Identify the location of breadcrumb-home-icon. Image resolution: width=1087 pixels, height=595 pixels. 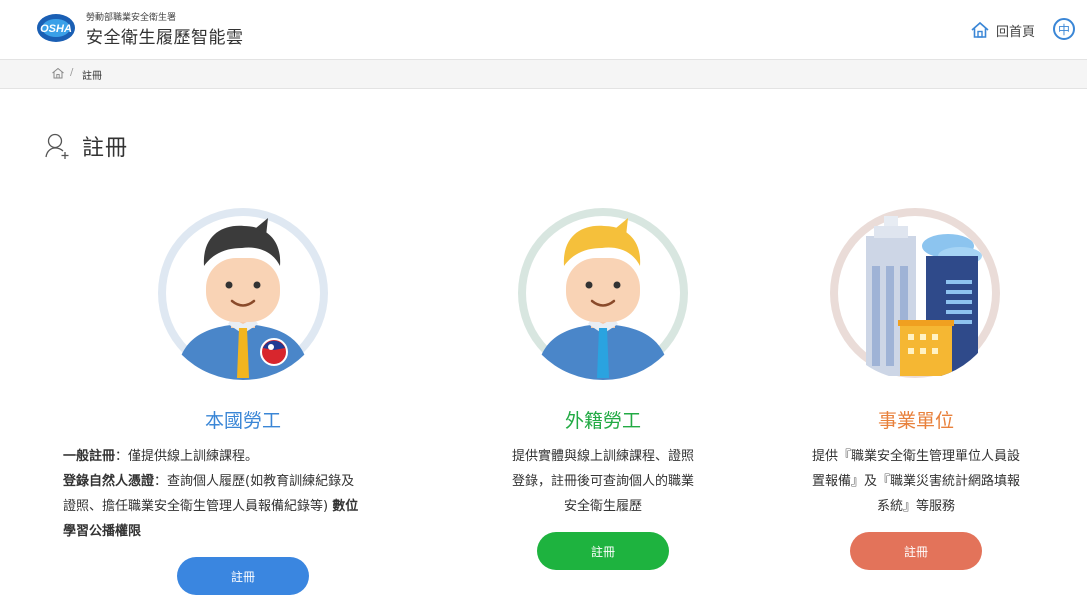
(58, 73).